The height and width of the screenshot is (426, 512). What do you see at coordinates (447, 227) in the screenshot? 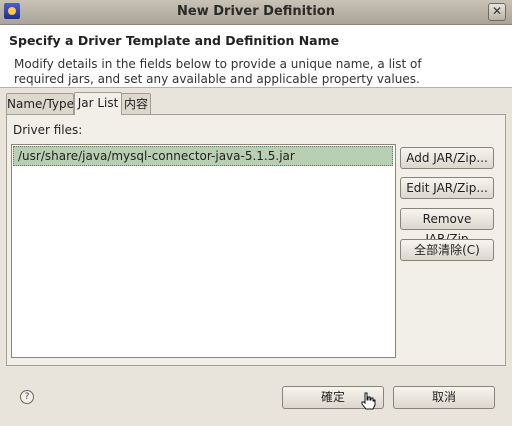
I see `remove-jar-button: Remove JAR/Zip` at bounding box center [447, 227].